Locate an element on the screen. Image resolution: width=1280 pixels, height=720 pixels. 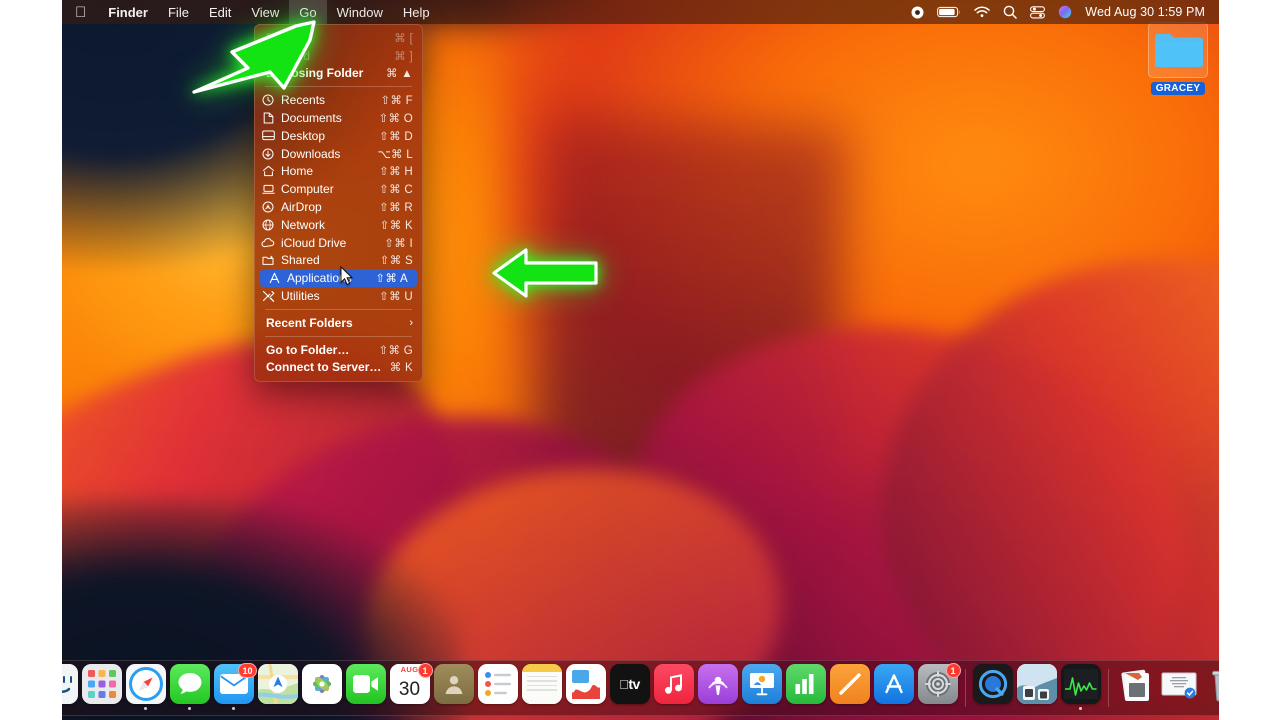
menu-item-connect-to-server: Connect to Server… ⌘ K is located at coordinates (338, 368).